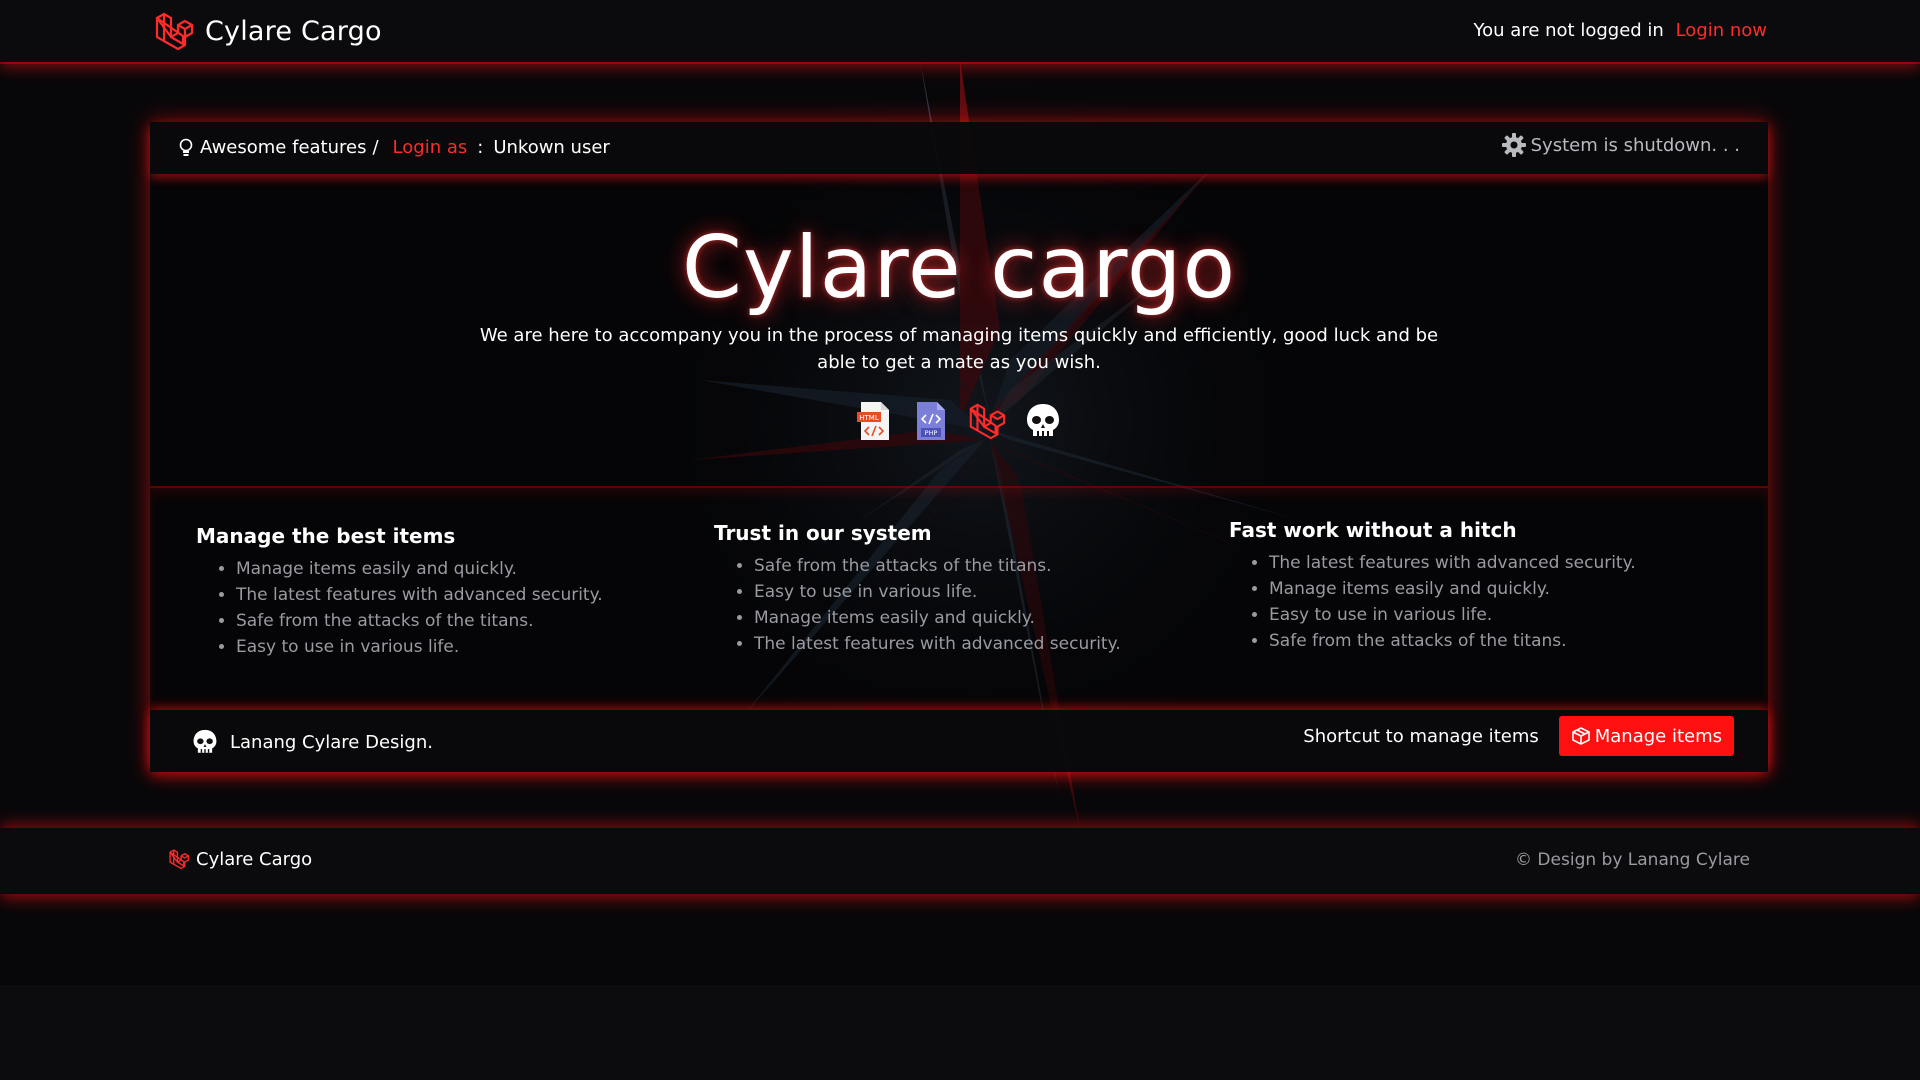 The height and width of the screenshot is (1080, 1920). What do you see at coordinates (186, 147) in the screenshot?
I see `lightbulb-icon` at bounding box center [186, 147].